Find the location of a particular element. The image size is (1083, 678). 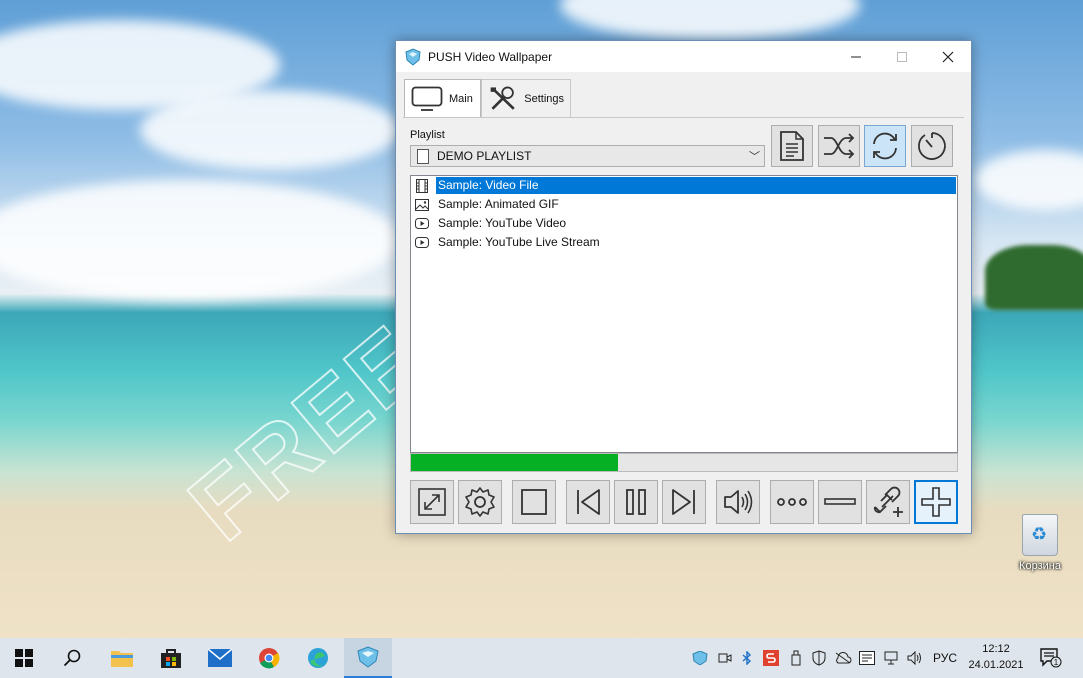

pause-button is located at coordinates (636, 502).